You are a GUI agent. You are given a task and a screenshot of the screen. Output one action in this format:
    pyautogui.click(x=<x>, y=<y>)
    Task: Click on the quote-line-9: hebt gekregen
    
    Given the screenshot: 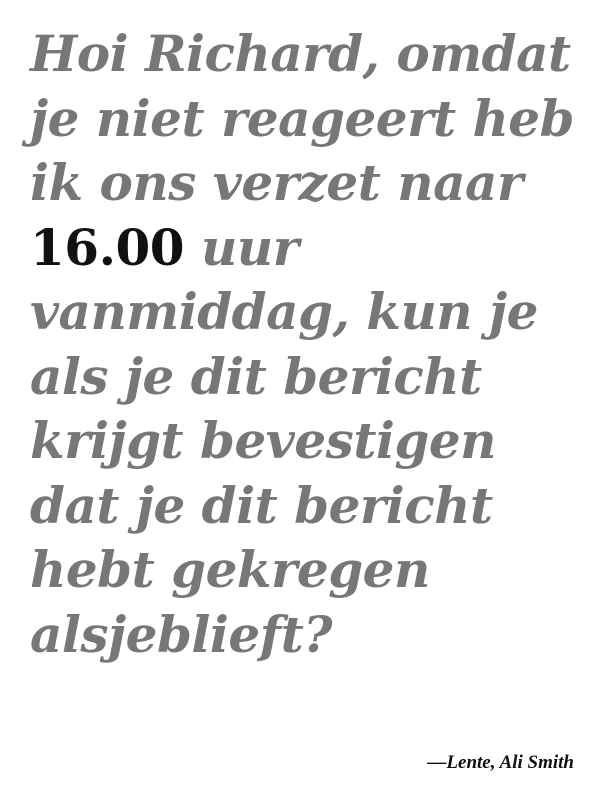 What is the action you would take?
    pyautogui.click(x=230, y=569)
    